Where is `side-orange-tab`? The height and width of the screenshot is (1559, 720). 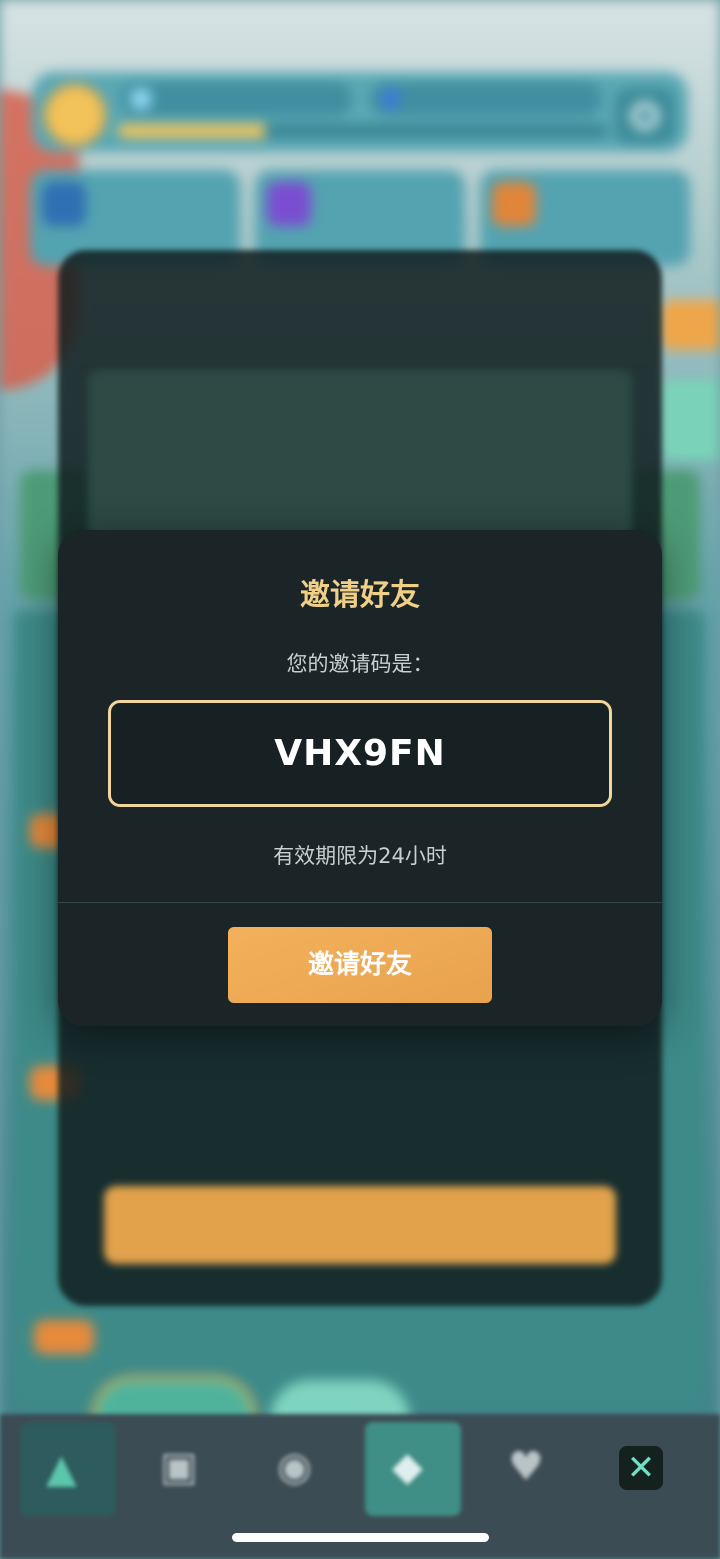 side-orange-tab is located at coordinates (690, 325).